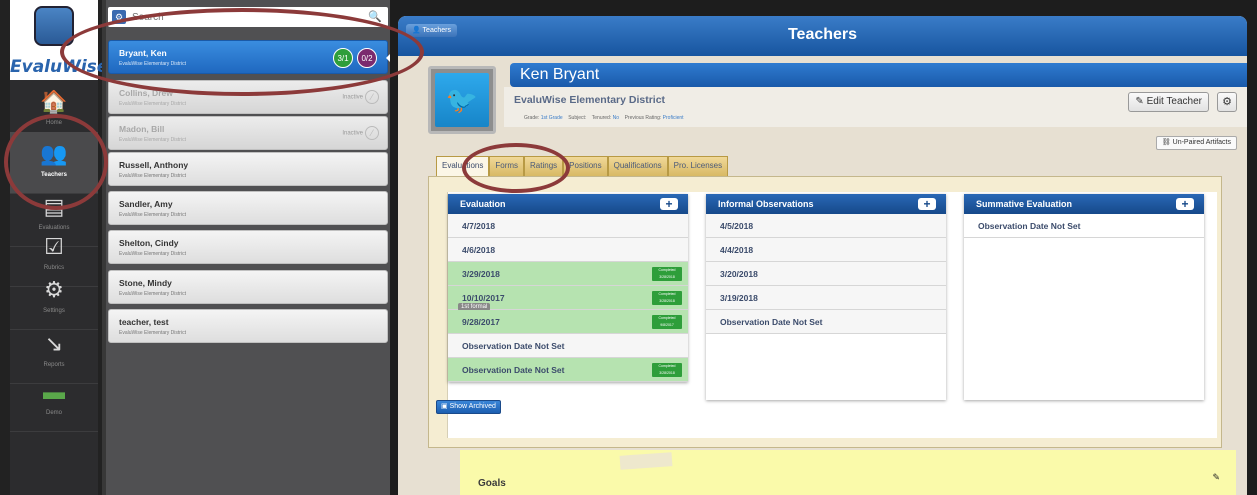  I want to click on nav-label: Teachers, so click(54, 175).